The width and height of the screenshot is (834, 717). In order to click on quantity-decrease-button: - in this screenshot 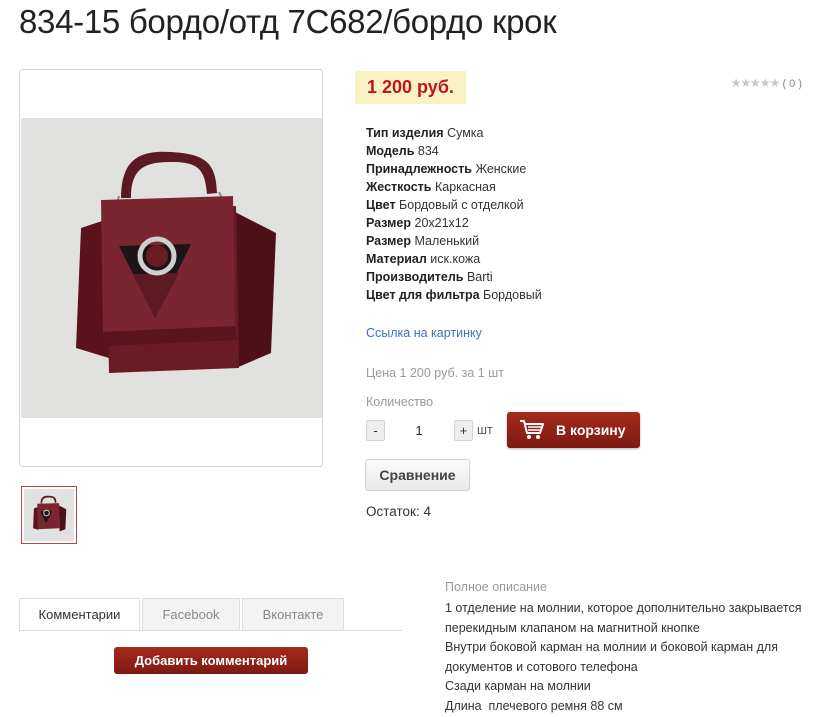, I will do `click(375, 430)`.